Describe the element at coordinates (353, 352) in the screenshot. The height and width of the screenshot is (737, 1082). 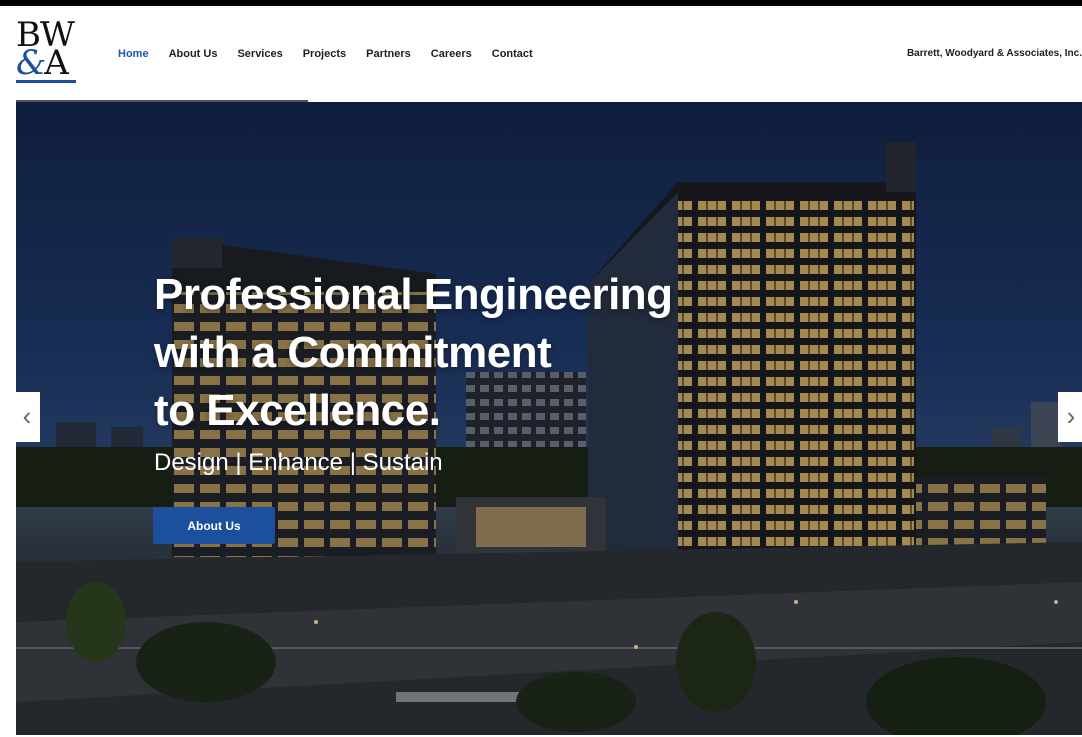
I see `headline-line-2: with a Commitment` at that location.